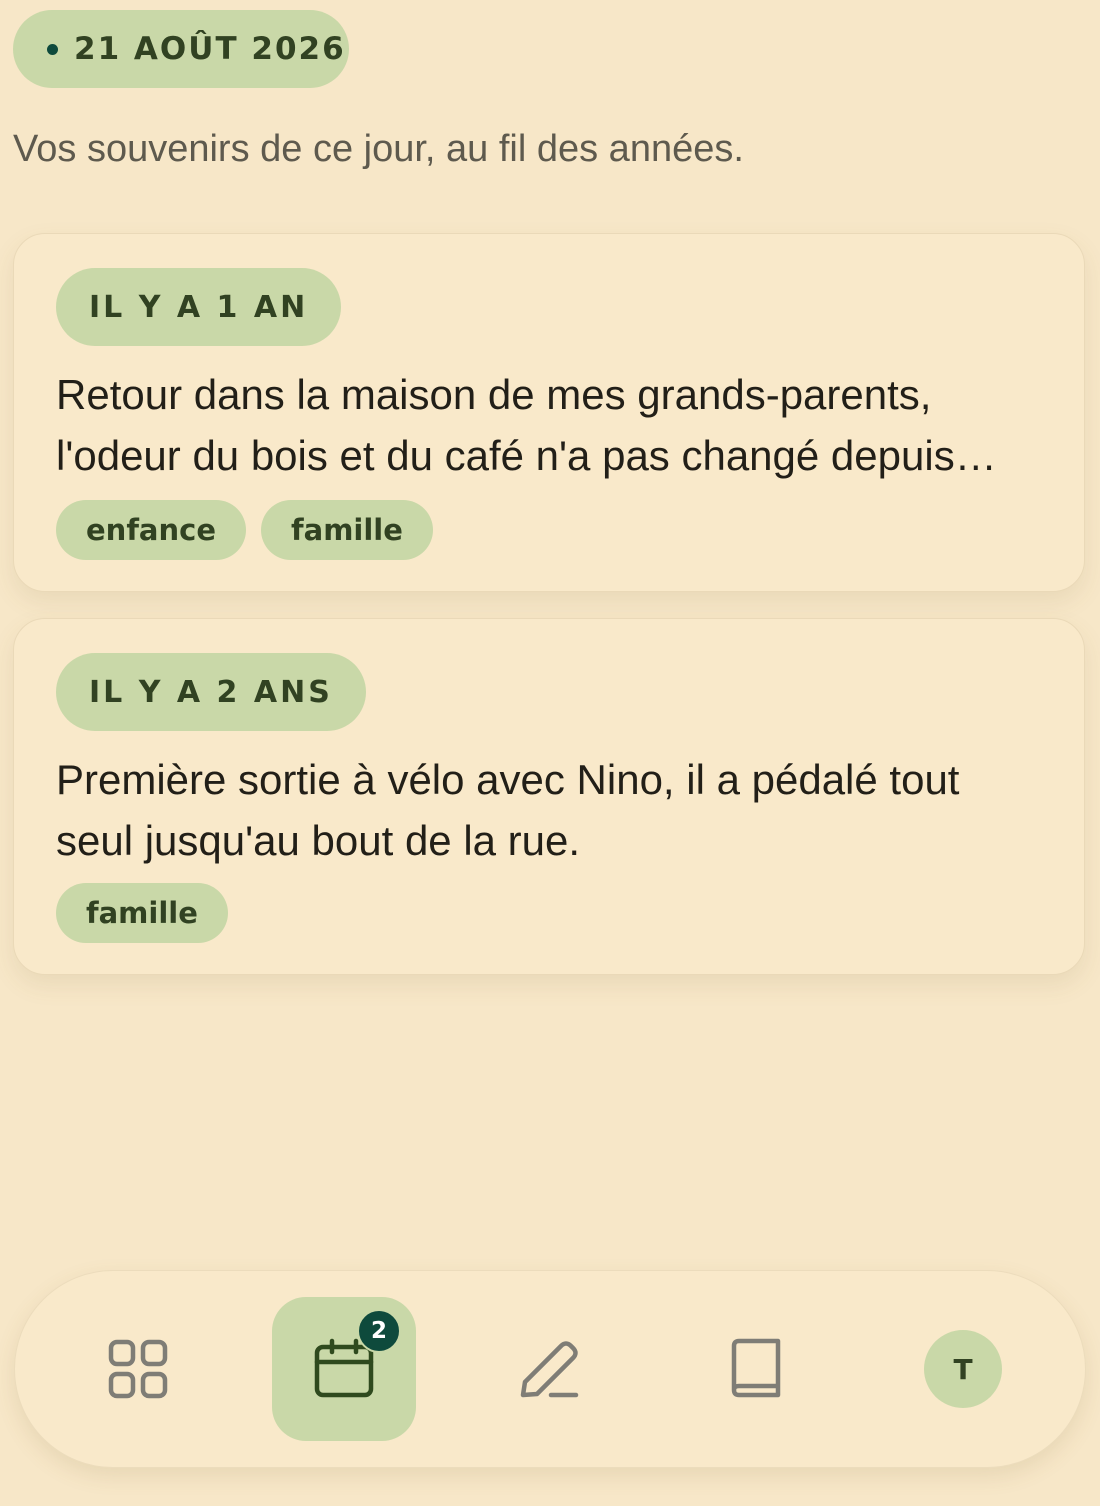 The image size is (1100, 1506). What do you see at coordinates (210, 49) in the screenshot?
I see `date-label: 21 AOÛT 2026` at bounding box center [210, 49].